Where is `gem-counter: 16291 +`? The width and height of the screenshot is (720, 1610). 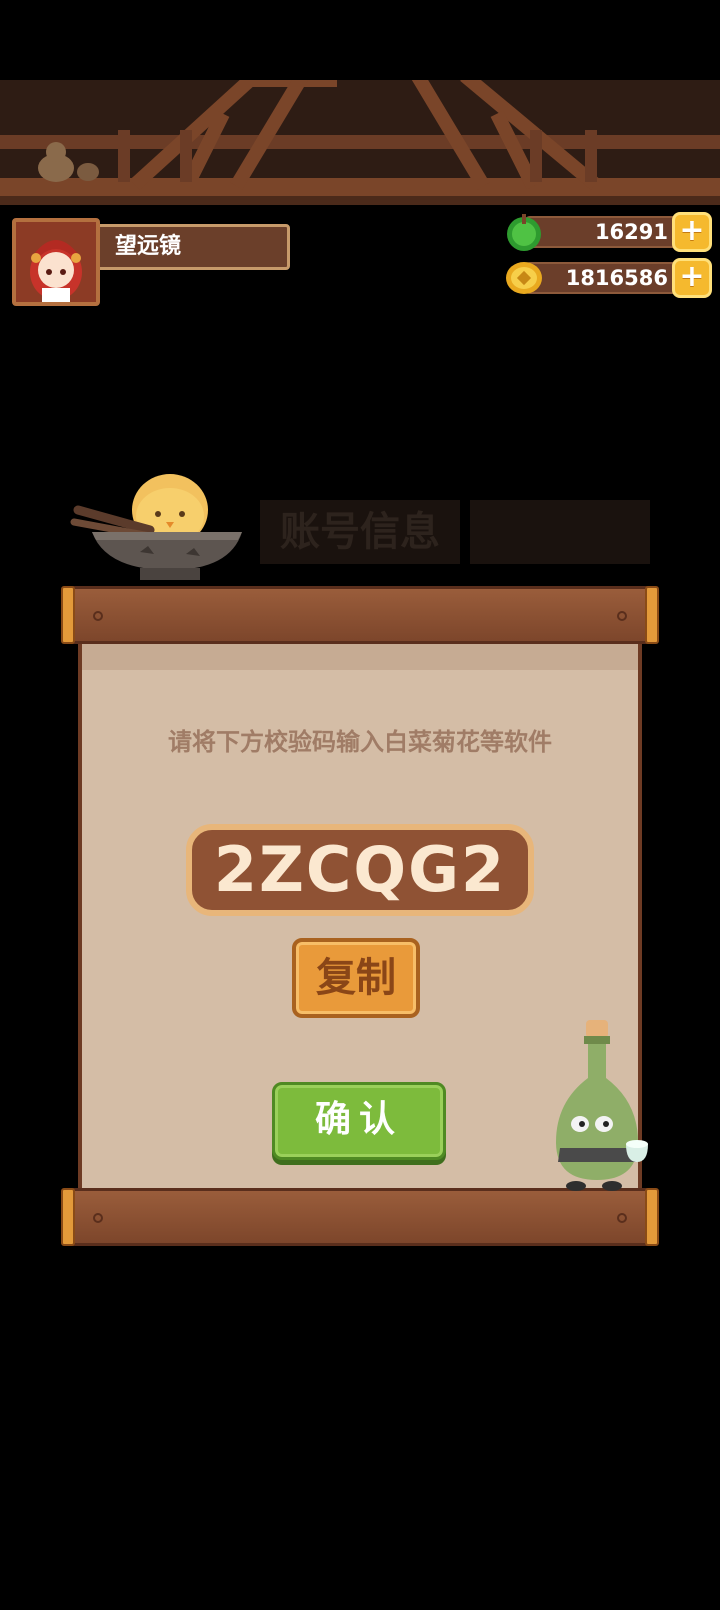
gem-counter: 16291 + is located at coordinates (608, 232).